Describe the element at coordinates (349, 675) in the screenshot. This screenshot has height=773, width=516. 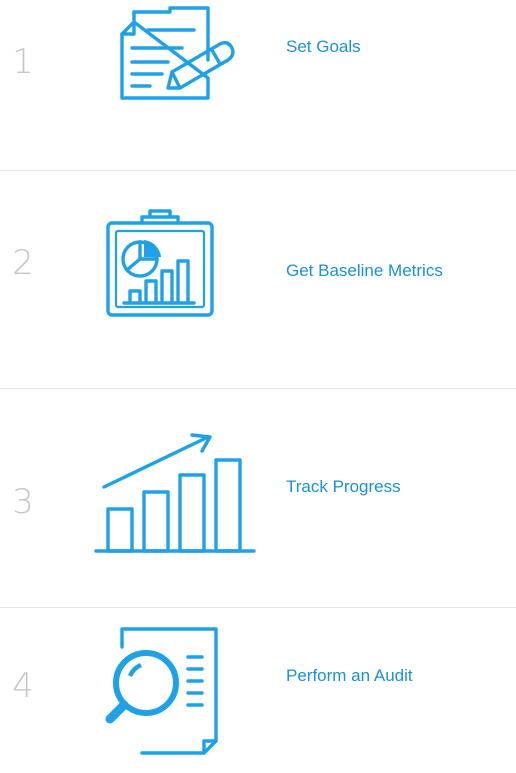
I see `step-label: Perform an Audit` at that location.